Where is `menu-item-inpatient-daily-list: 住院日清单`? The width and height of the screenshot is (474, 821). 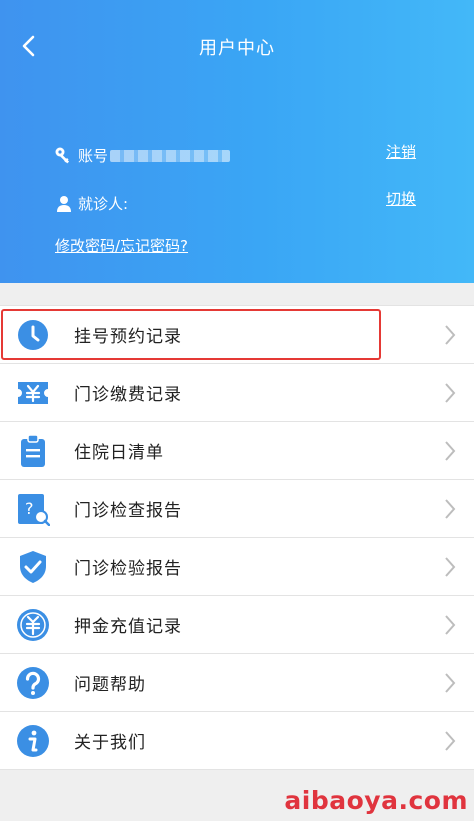 menu-item-inpatient-daily-list: 住院日清单 is located at coordinates (237, 451).